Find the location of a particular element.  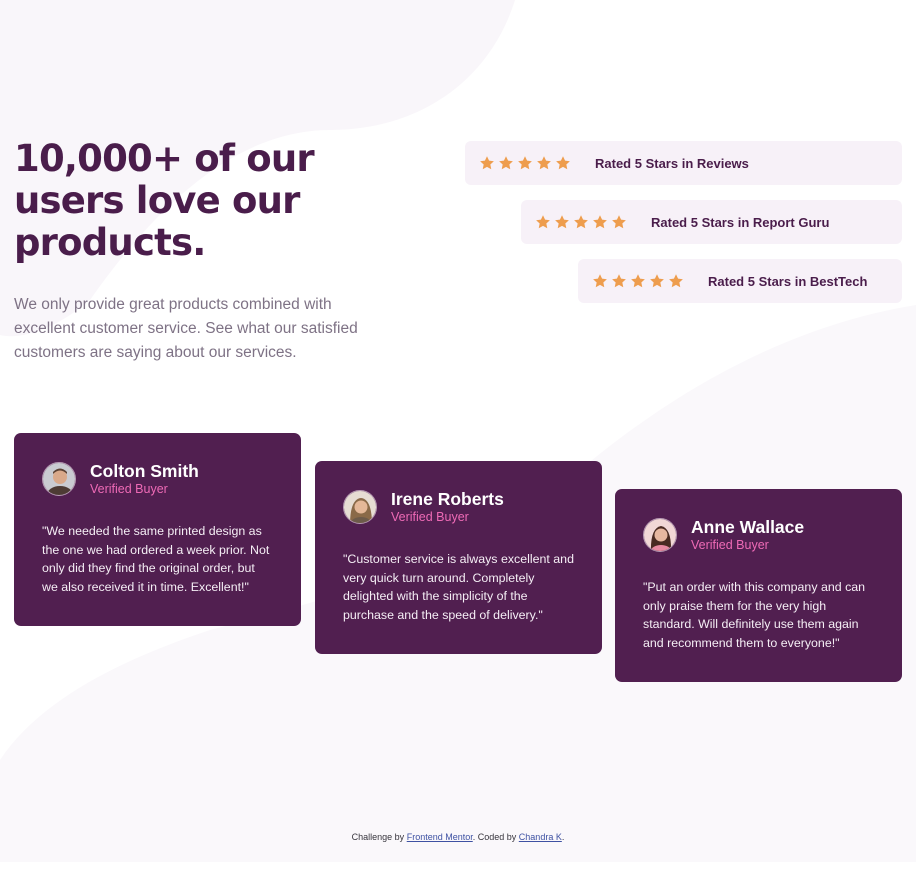

footer-middle: . Coded by is located at coordinates (494, 837).